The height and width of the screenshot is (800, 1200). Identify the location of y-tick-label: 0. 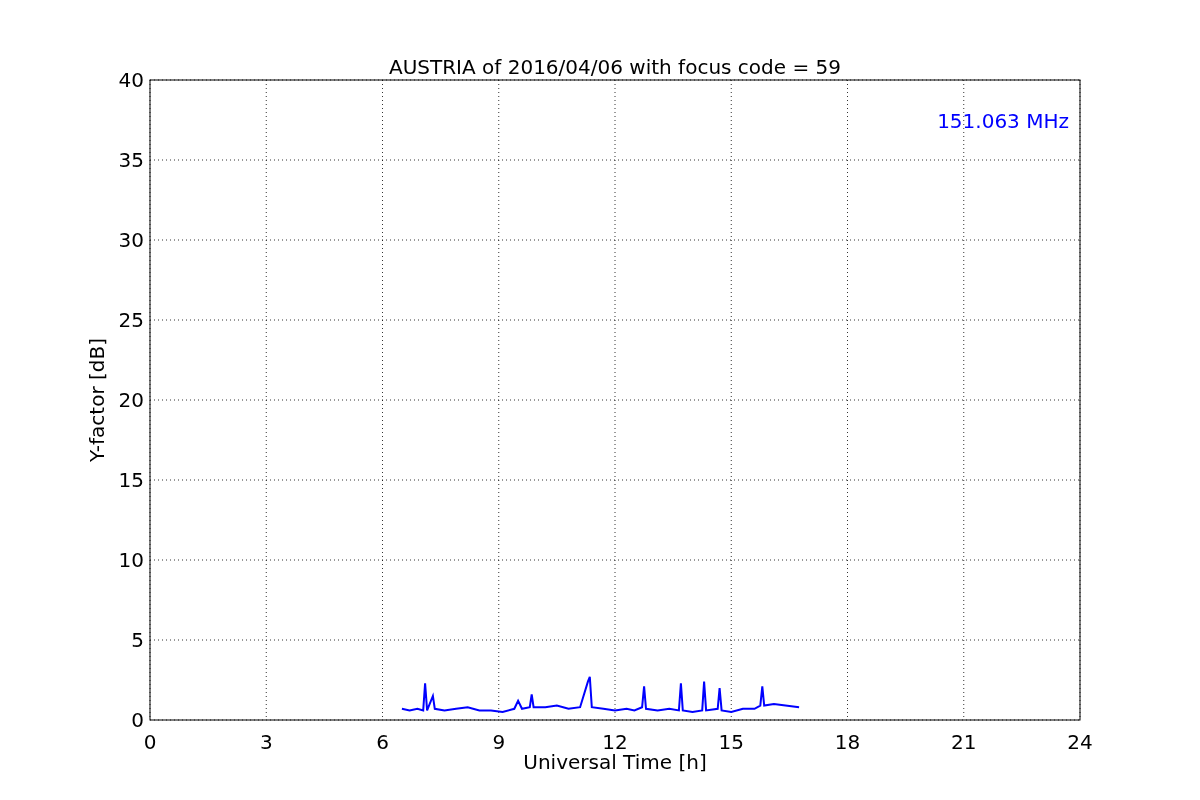
(137, 720).